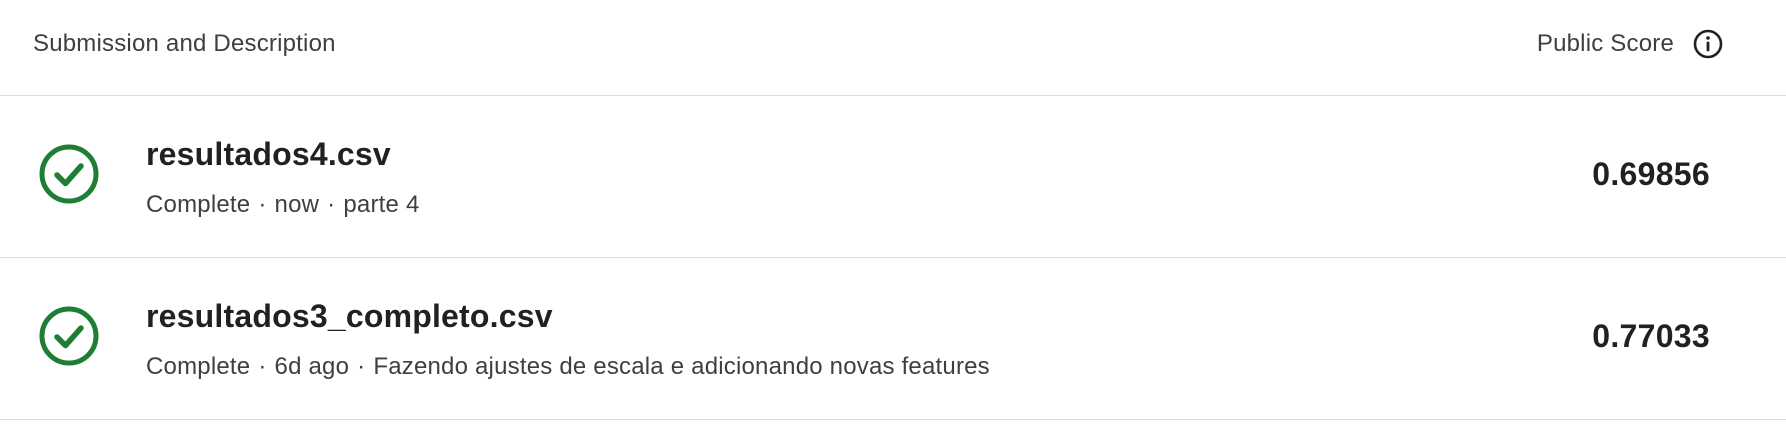 Image resolution: width=1786 pixels, height=424 pixels. Describe the element at coordinates (268, 154) in the screenshot. I see `submission-file-name: resultados4.csv` at that location.